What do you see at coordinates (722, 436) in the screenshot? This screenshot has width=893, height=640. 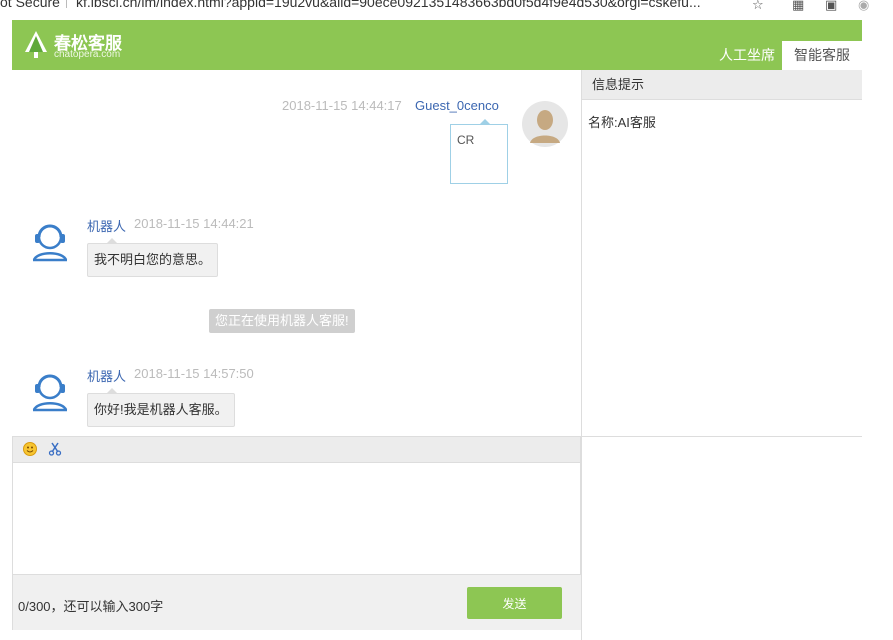 I see `info-panel-bottom-border` at bounding box center [722, 436].